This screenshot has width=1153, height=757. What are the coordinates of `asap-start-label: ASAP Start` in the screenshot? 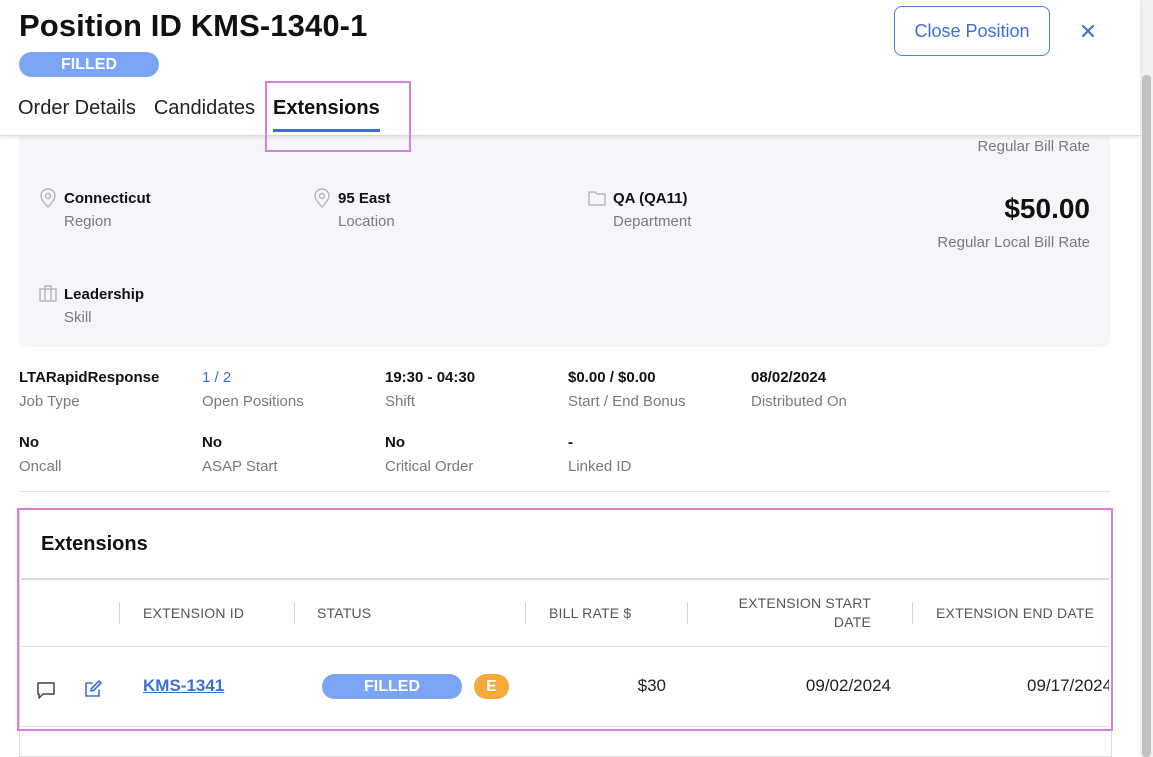 It's located at (240, 466).